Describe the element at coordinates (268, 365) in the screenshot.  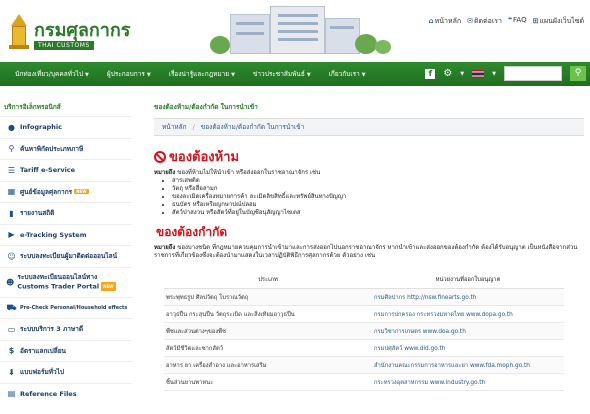
I see `table-cell: อาหาร ยา เครื่องสำอาง และอาหารเสริม` at that location.